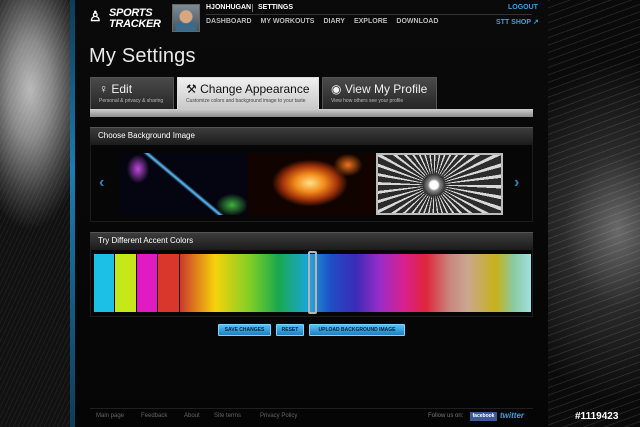  Describe the element at coordinates (191, 89) in the screenshot. I see `tools-icon: ⚒` at that location.